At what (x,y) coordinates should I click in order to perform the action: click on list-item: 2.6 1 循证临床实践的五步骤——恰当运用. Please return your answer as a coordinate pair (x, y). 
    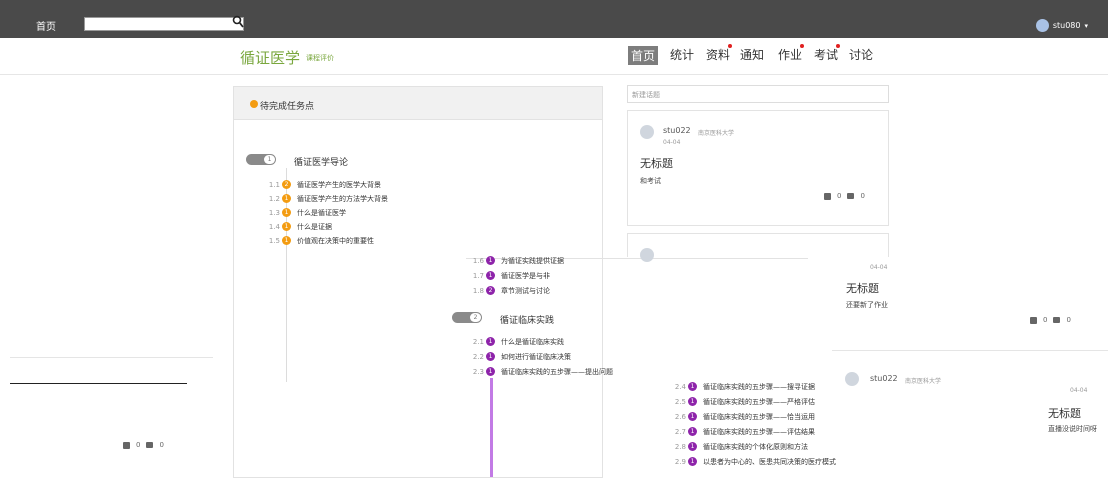
    Looking at the image, I should click on (752, 416).